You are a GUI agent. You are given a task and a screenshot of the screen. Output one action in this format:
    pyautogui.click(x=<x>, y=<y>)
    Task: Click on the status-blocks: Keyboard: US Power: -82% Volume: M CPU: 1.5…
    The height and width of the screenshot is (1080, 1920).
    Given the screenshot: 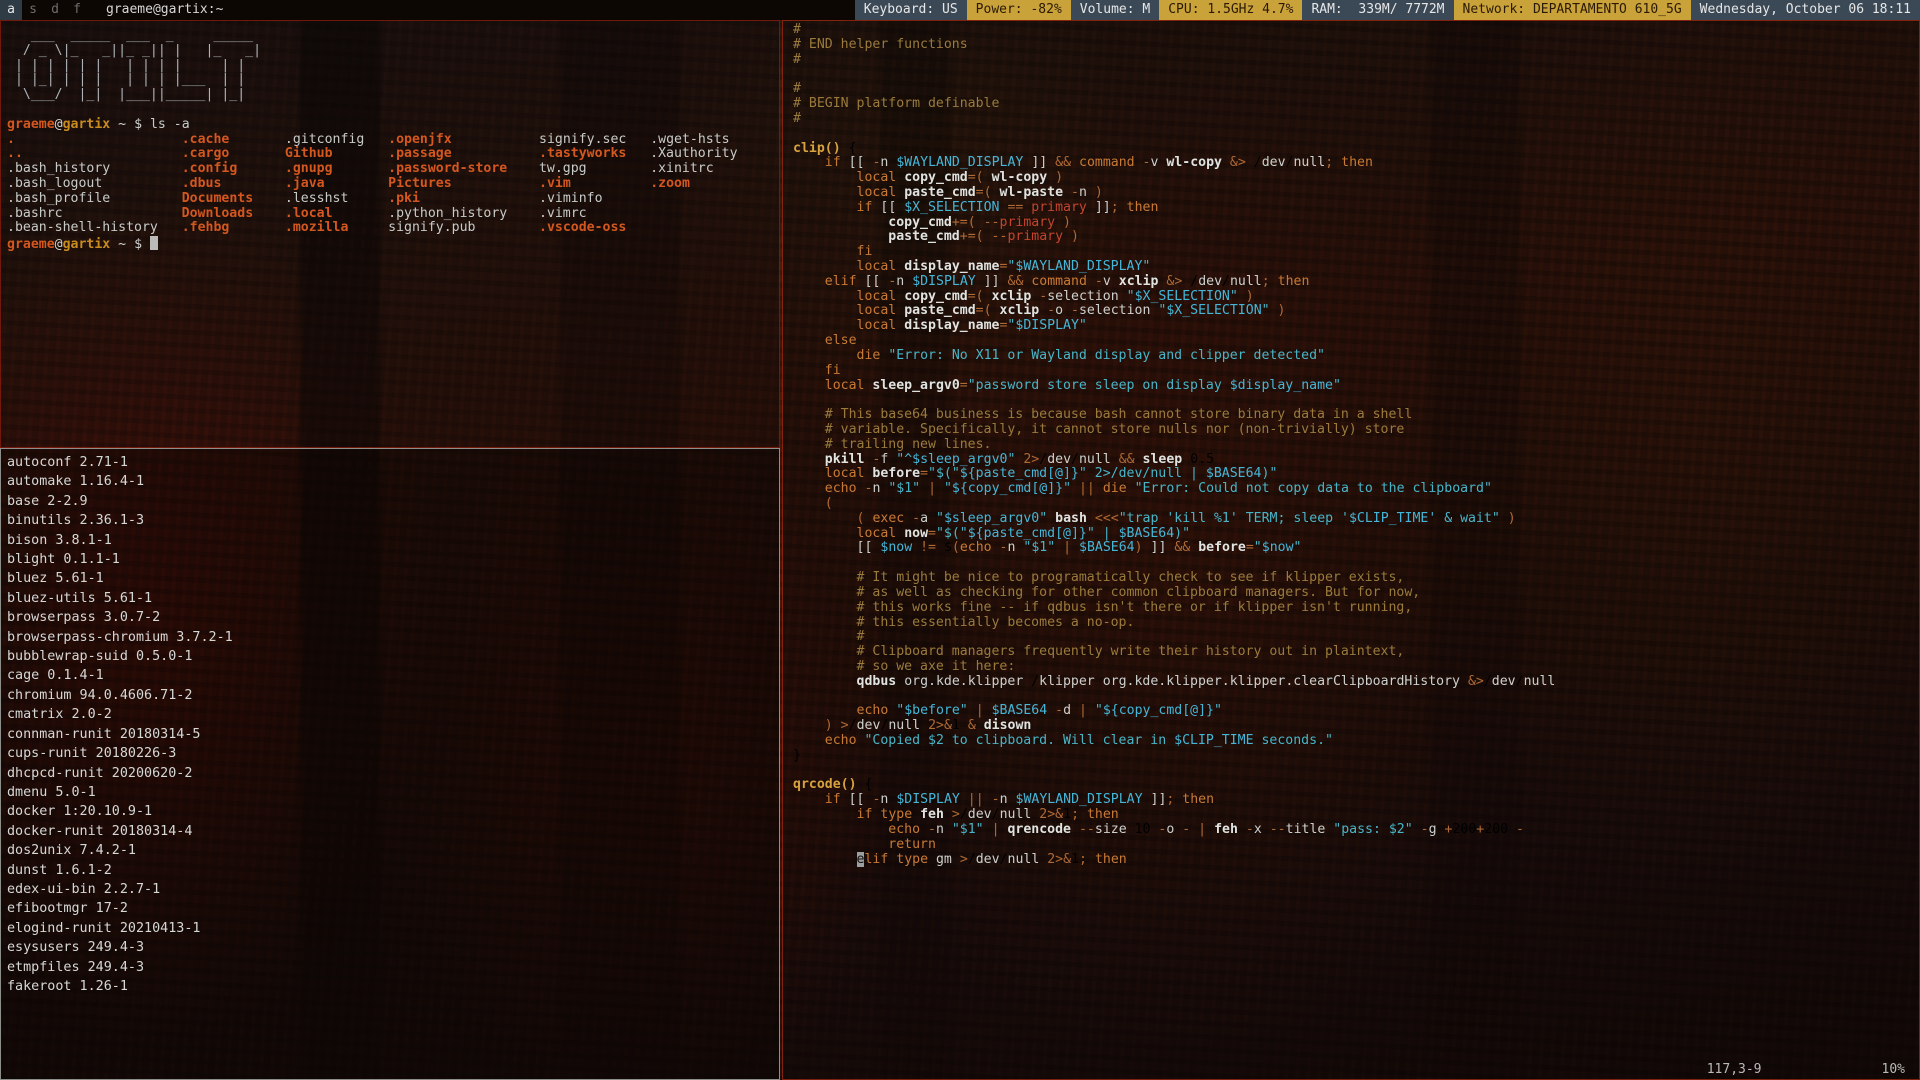 What is the action you would take?
    pyautogui.click(x=1387, y=10)
    